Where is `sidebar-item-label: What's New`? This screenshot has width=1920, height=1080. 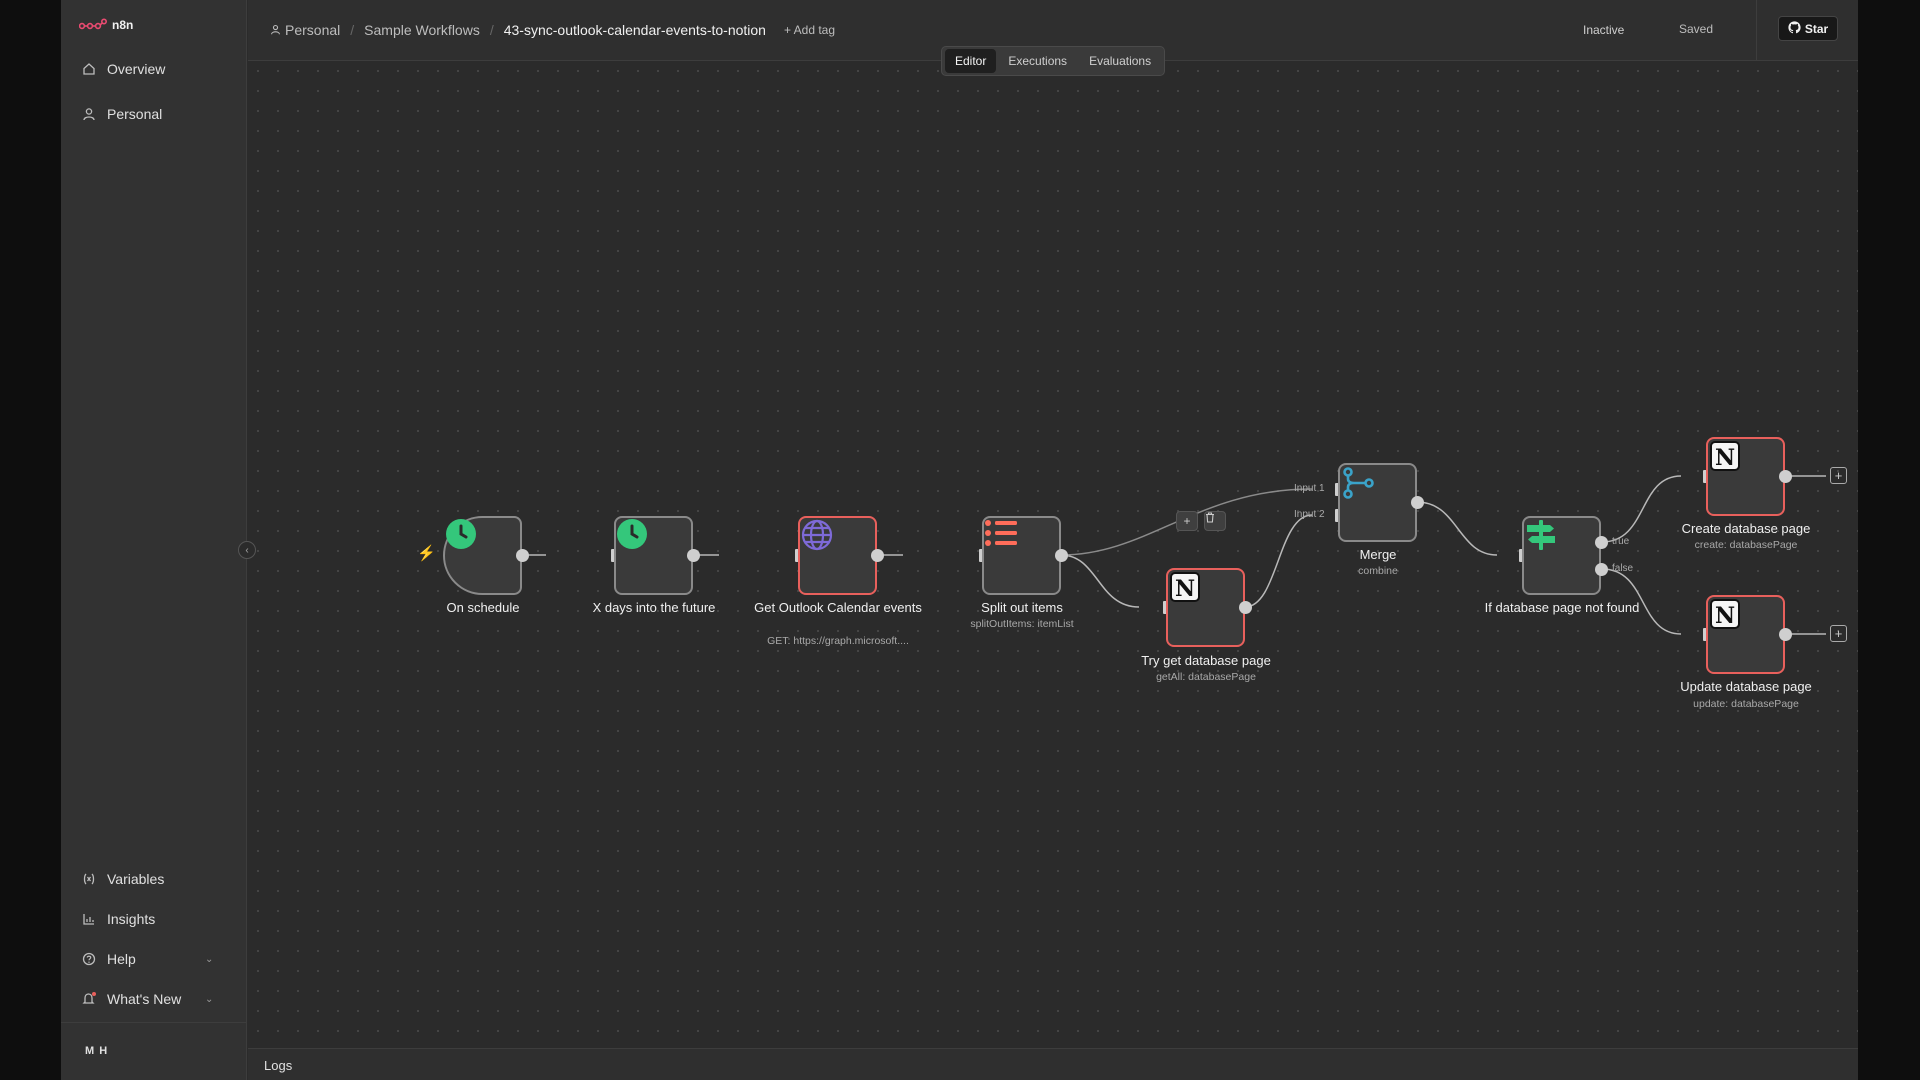 sidebar-item-label: What's New is located at coordinates (144, 999).